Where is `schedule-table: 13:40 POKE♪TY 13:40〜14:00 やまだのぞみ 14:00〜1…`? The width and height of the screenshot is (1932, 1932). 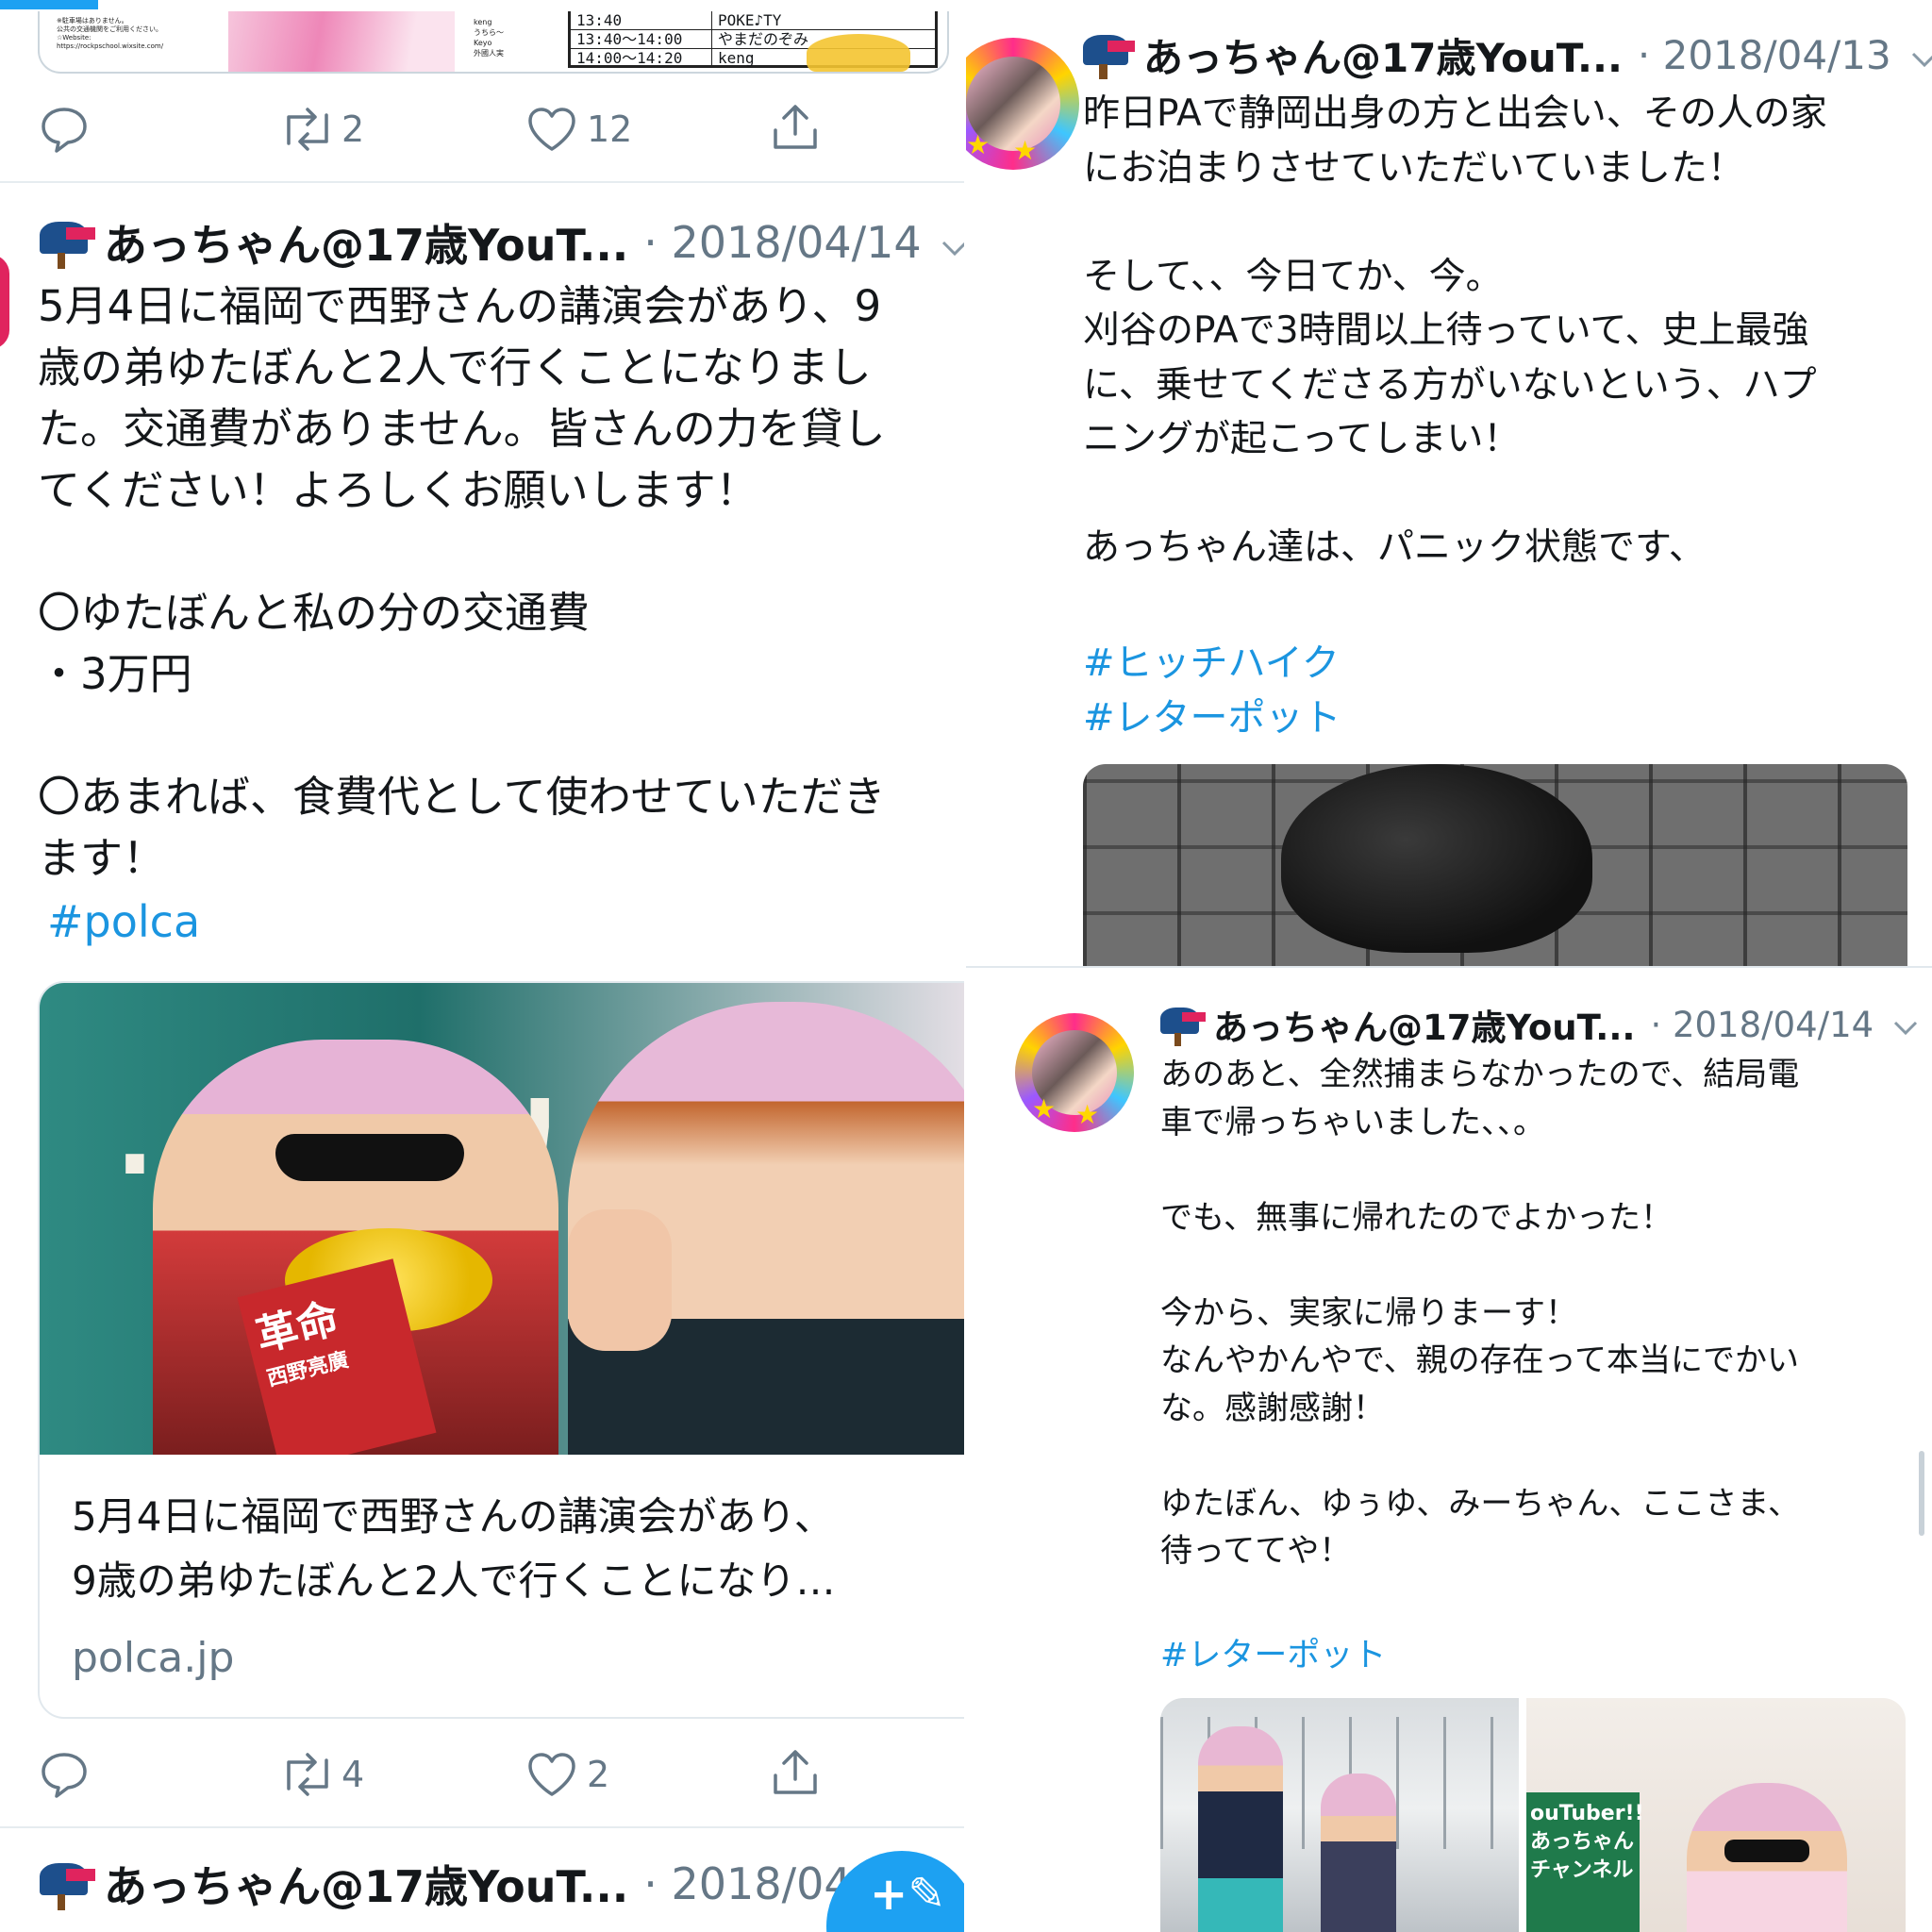 schedule-table: 13:40 POKE♪TY 13:40〜14:00 やまだのぞみ 14:00〜1… is located at coordinates (753, 41).